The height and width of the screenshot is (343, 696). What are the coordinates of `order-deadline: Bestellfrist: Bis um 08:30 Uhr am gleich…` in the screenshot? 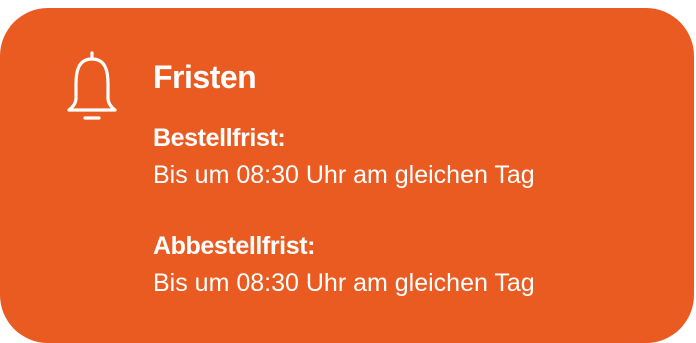 It's located at (344, 158).